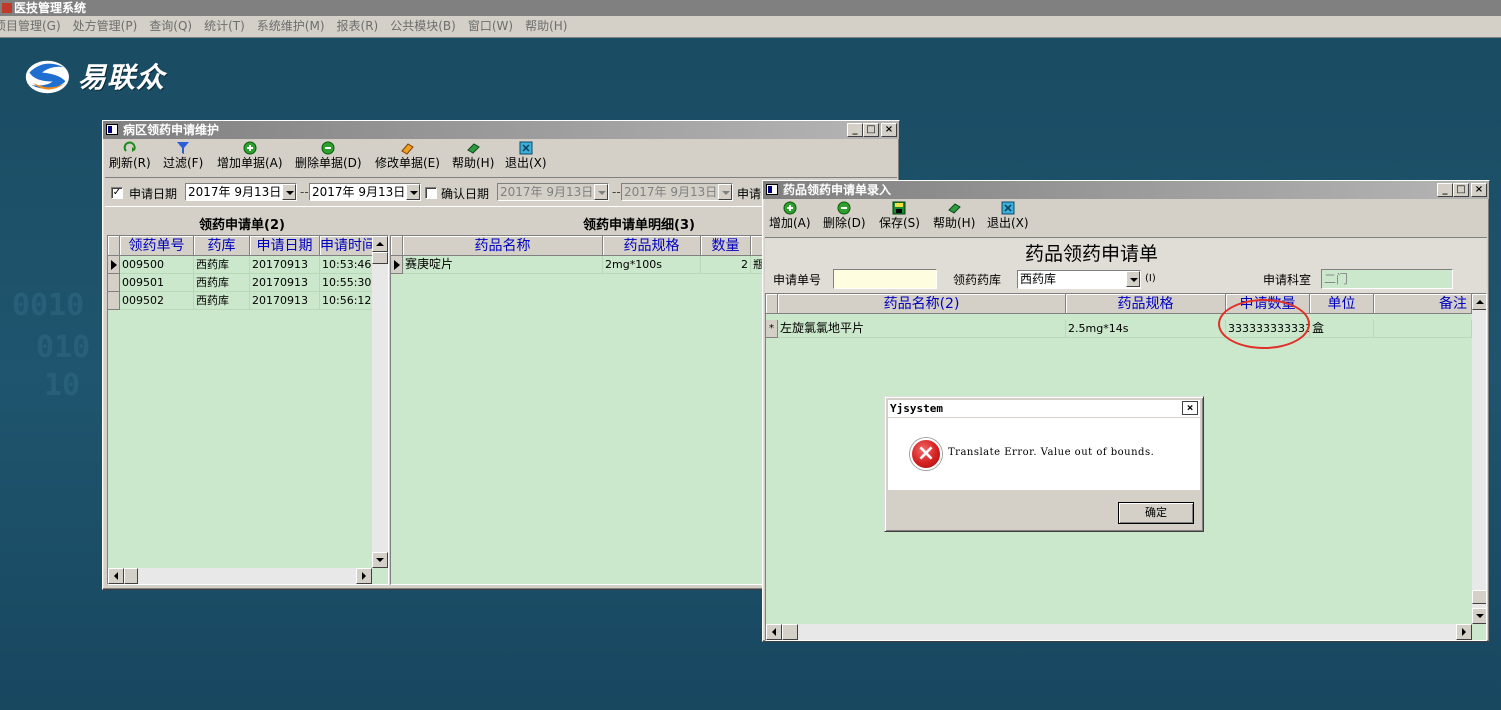 The width and height of the screenshot is (1501, 710). I want to click on table-row: 009502 西药库 20170913 10:56:12, so click(241, 301).